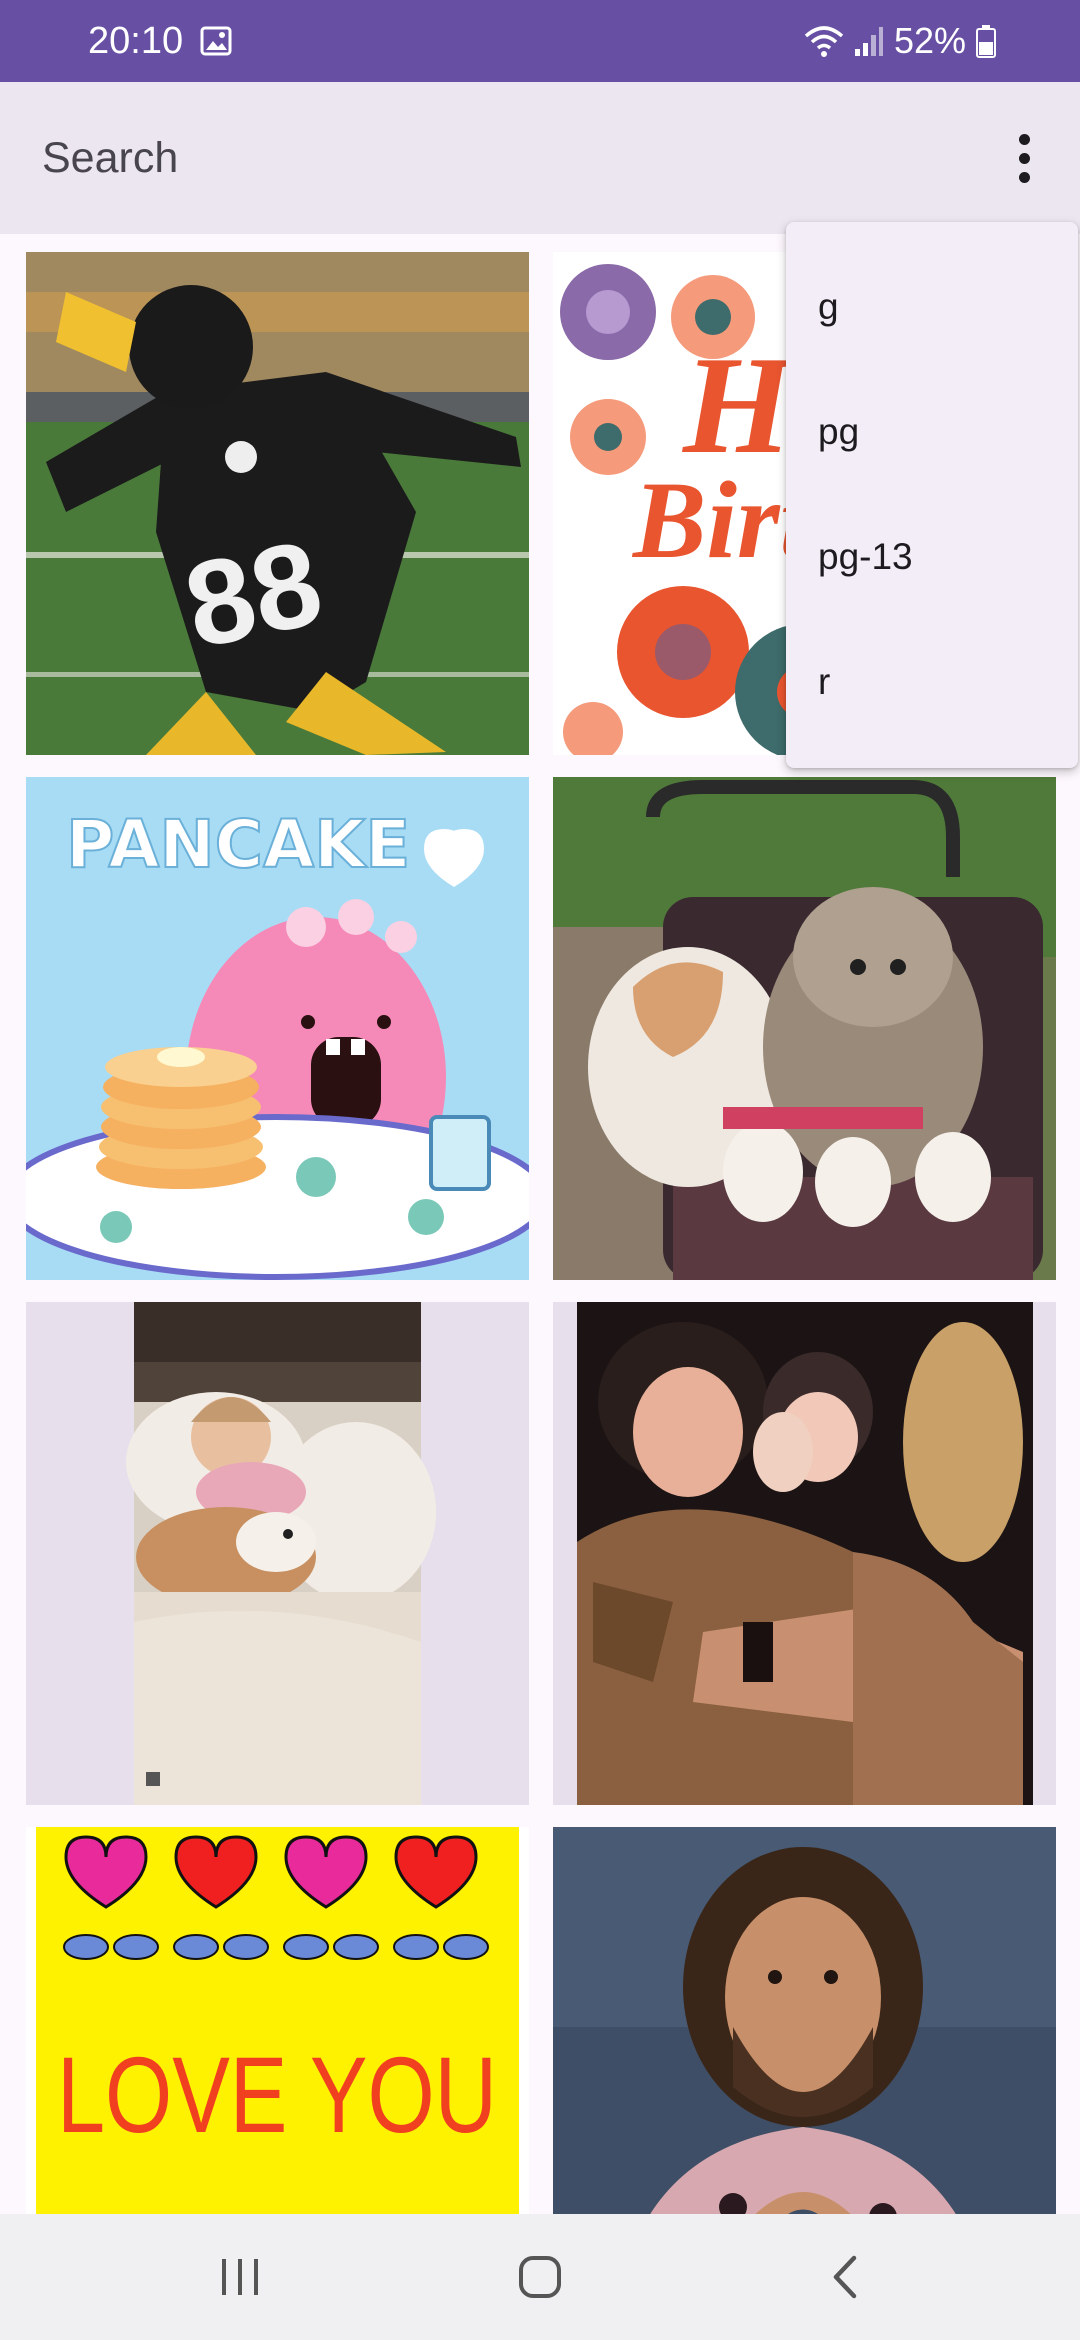  What do you see at coordinates (868, 41) in the screenshot?
I see `signal-icon` at bounding box center [868, 41].